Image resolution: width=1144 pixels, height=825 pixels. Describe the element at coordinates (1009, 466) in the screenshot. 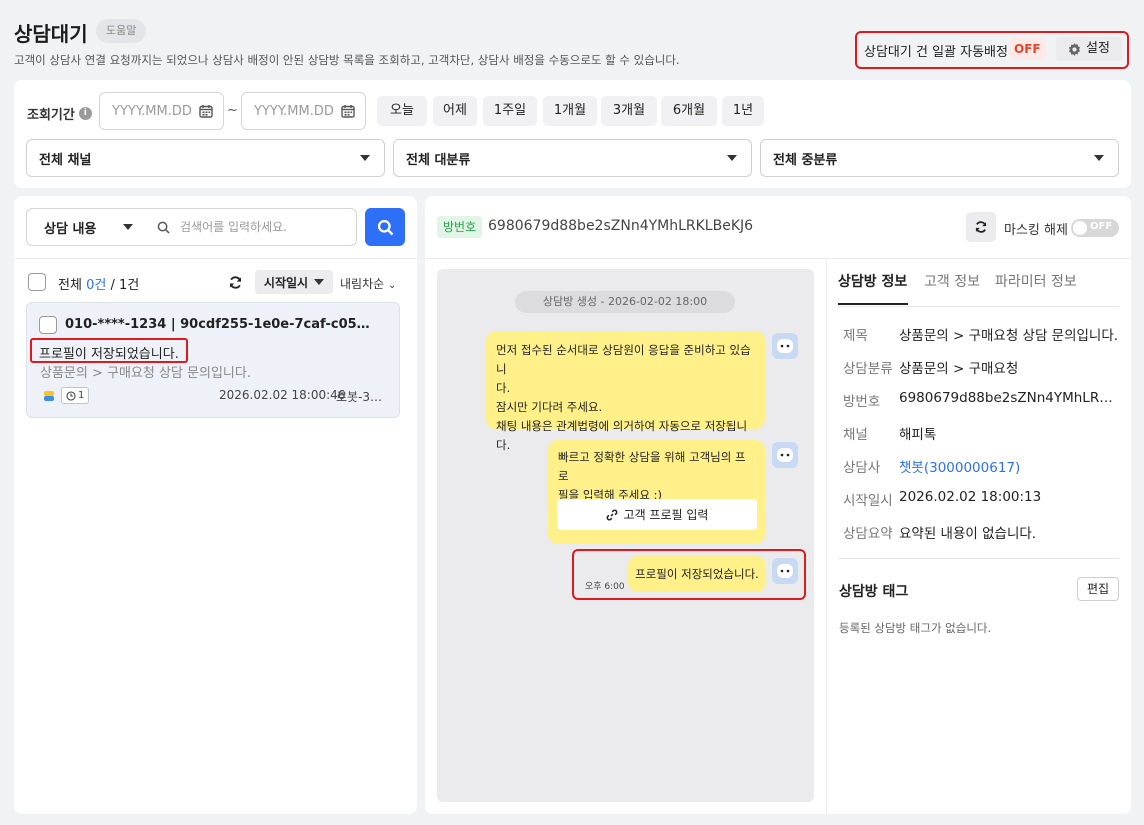

I see `agent-link: 챗봇(3000000617)` at that location.